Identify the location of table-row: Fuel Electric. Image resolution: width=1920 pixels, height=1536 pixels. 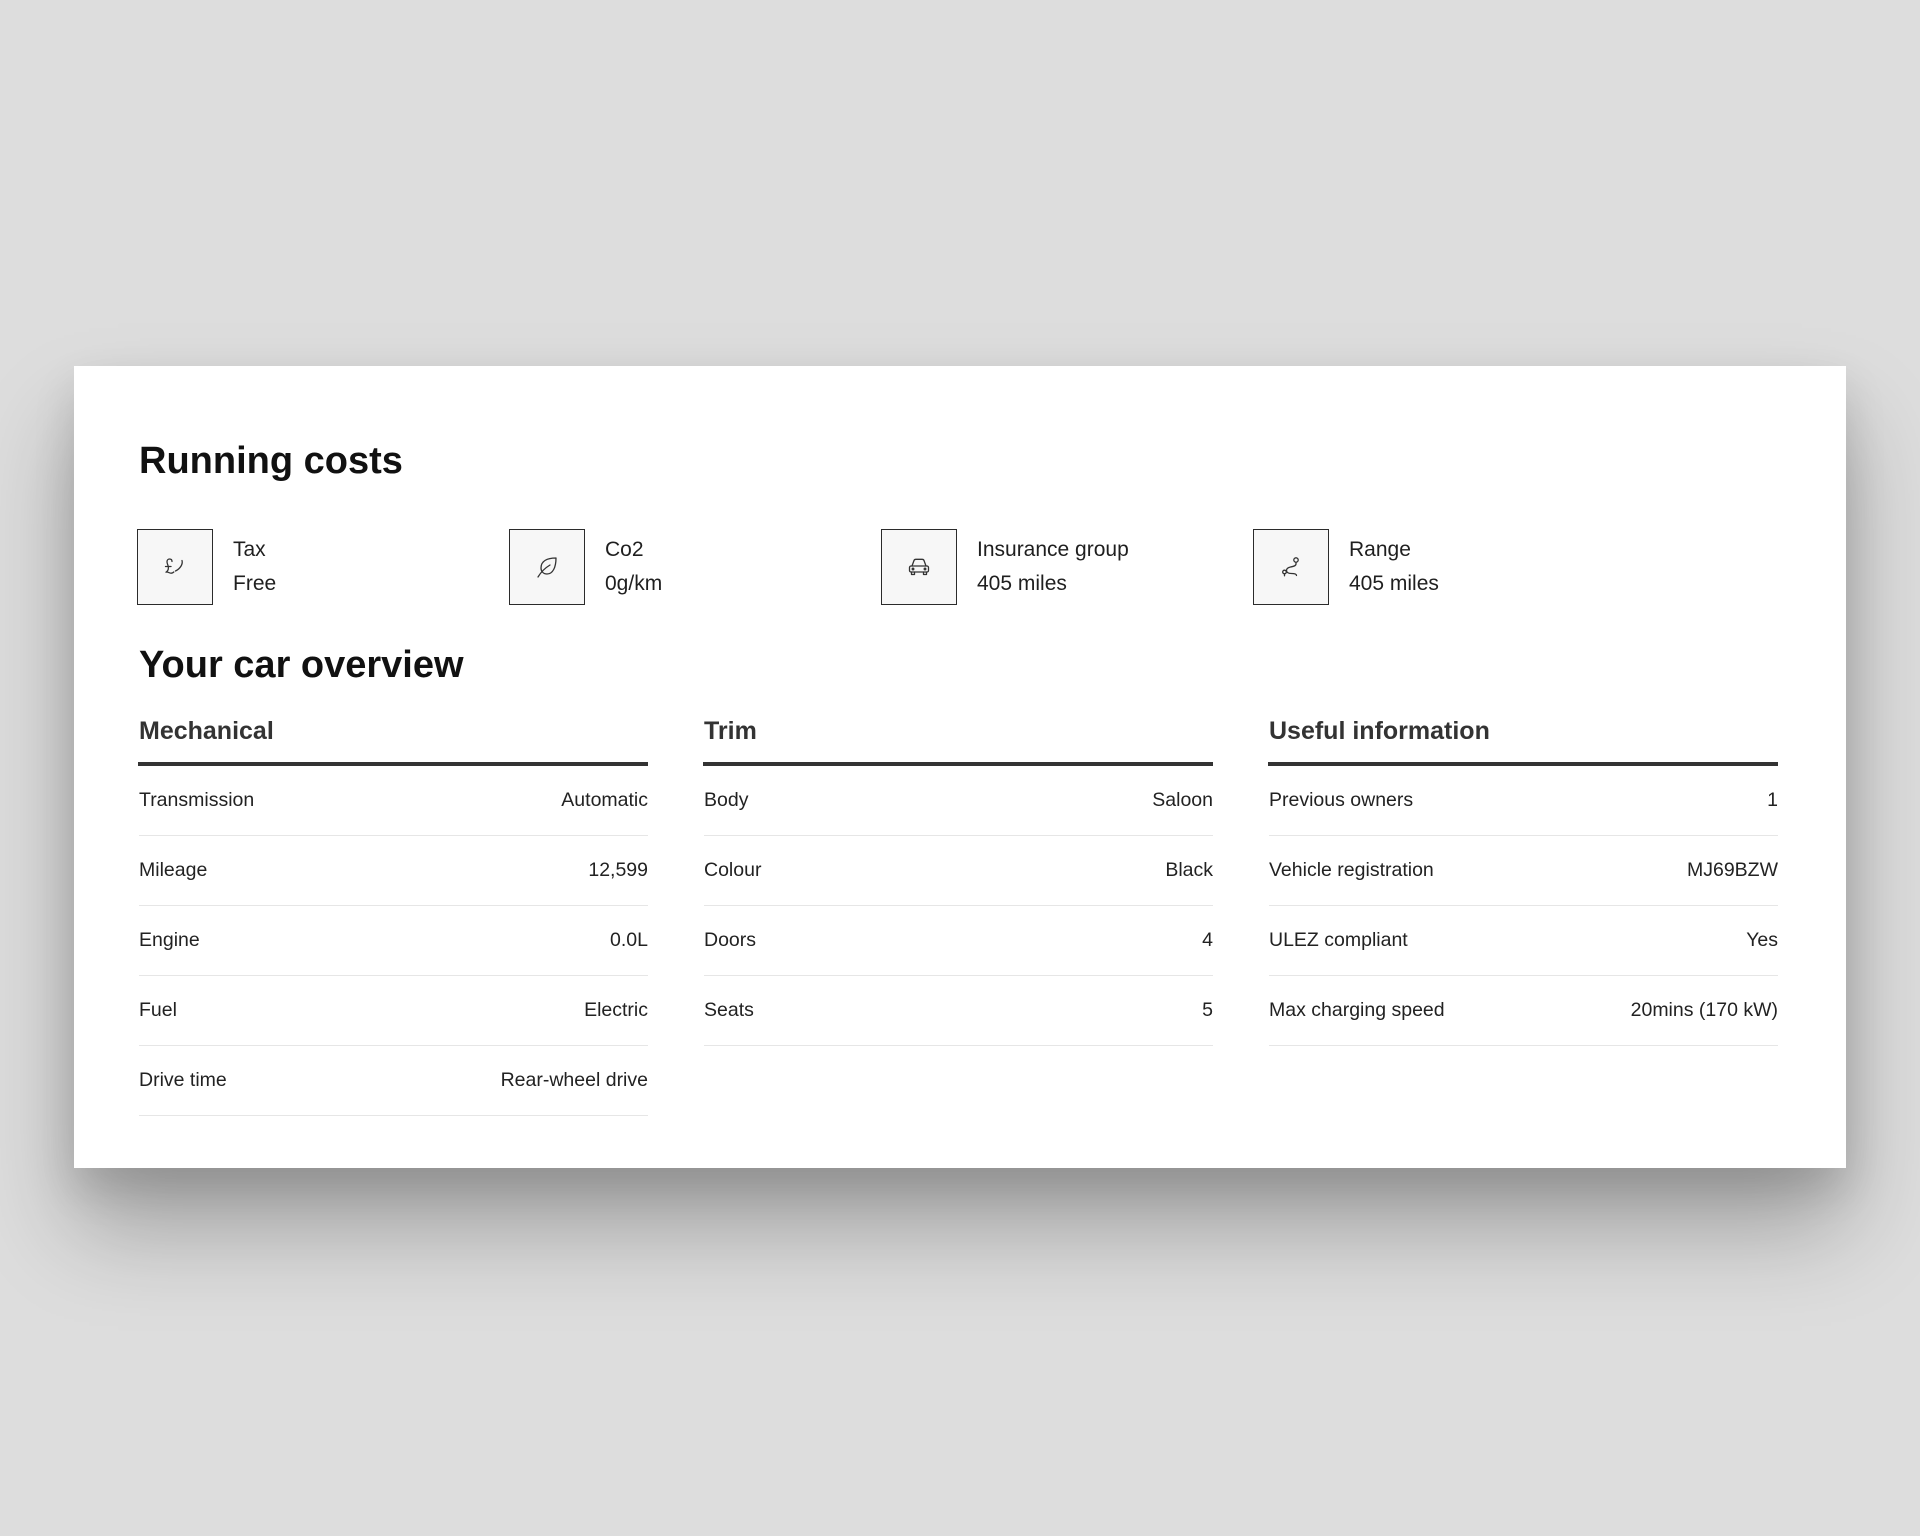
(393, 1011).